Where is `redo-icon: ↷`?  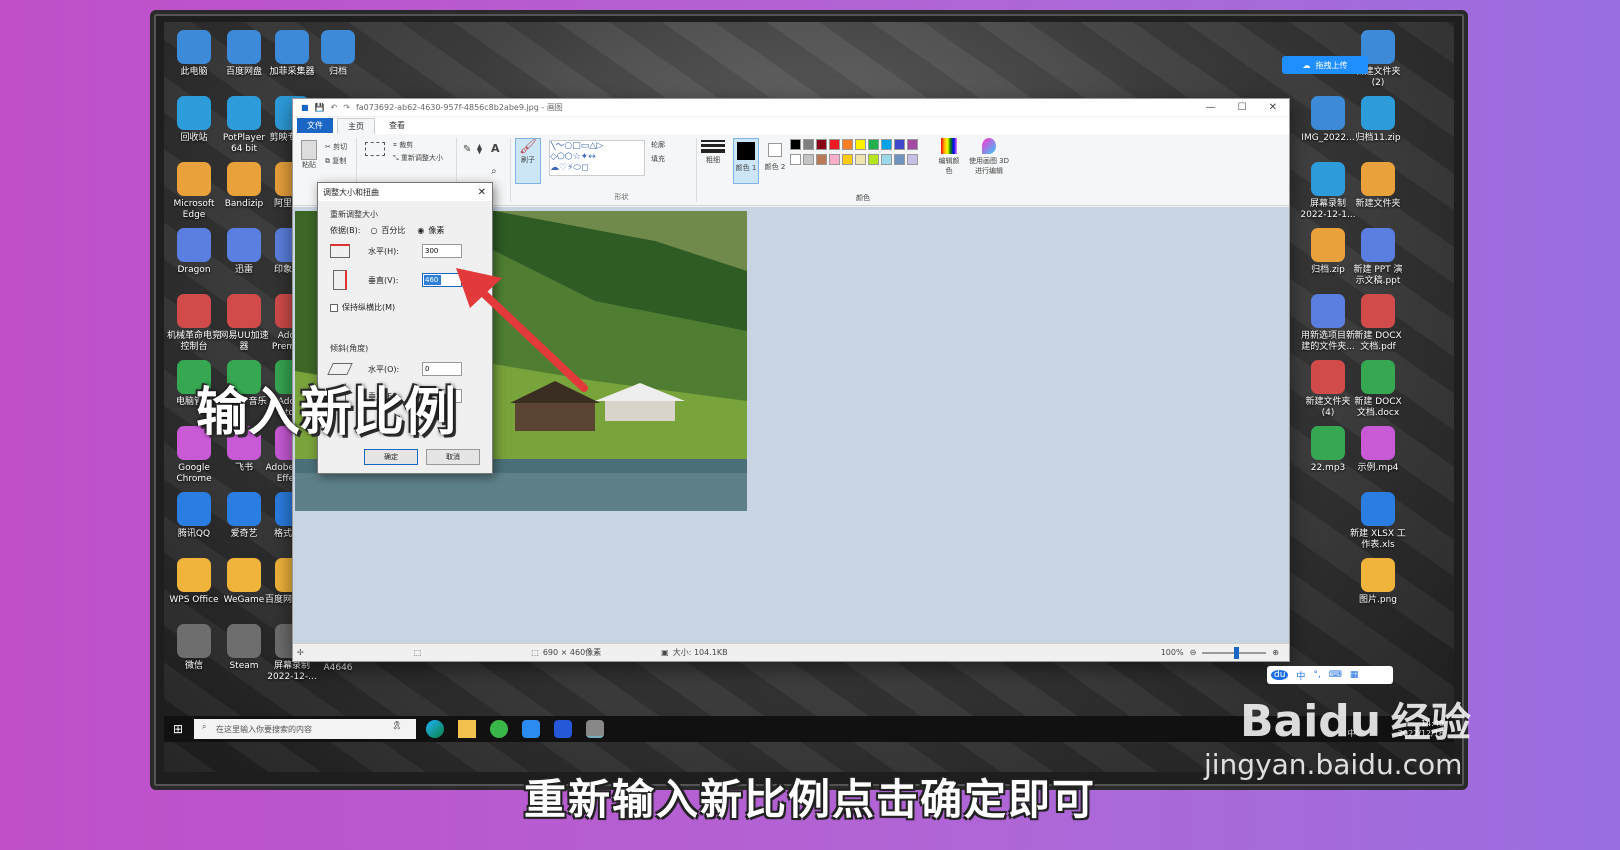
redo-icon: ↷ is located at coordinates (346, 107).